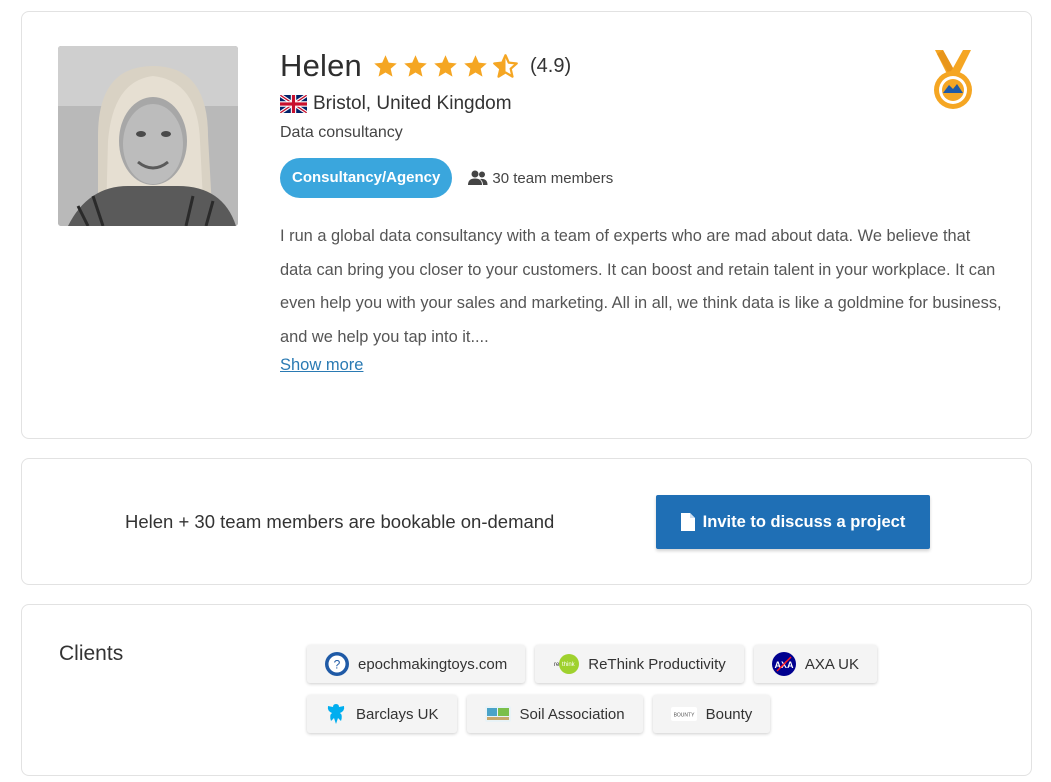  Describe the element at coordinates (336, 714) in the screenshot. I see `barclays-eagle-icon` at that location.